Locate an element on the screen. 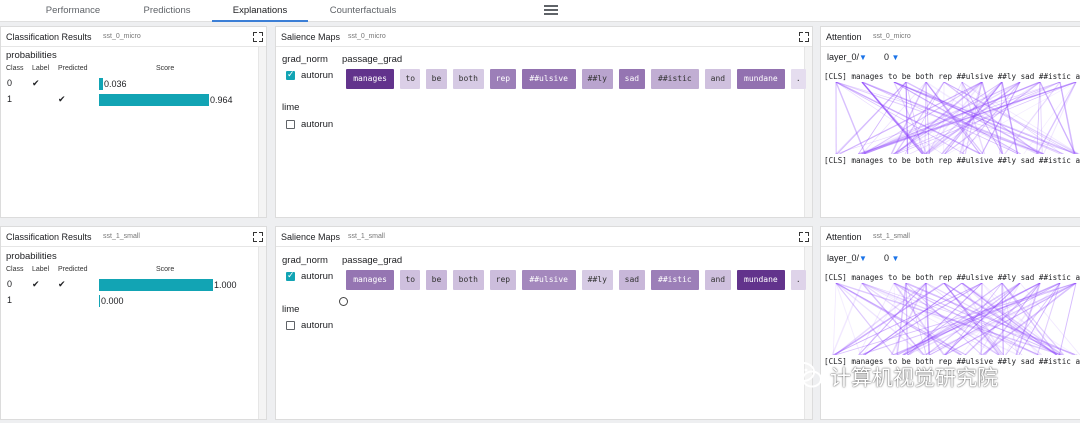  class-cell: 0 is located at coordinates (10, 284).